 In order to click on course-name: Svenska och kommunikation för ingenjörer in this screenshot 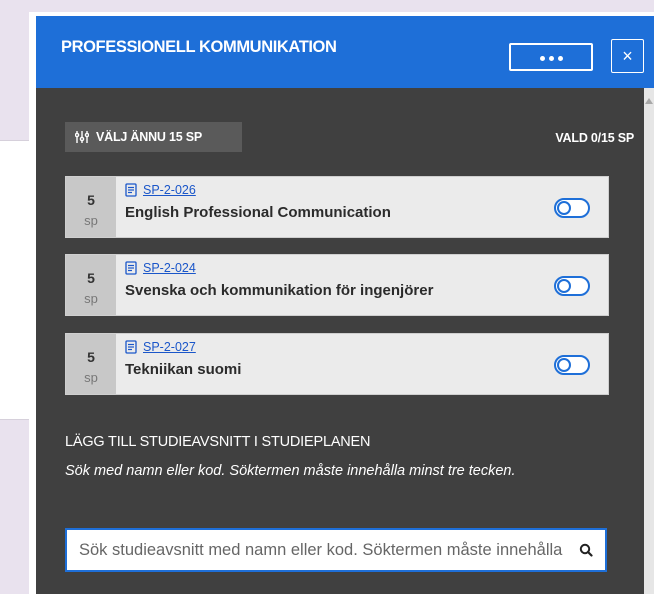, I will do `click(305, 290)`.